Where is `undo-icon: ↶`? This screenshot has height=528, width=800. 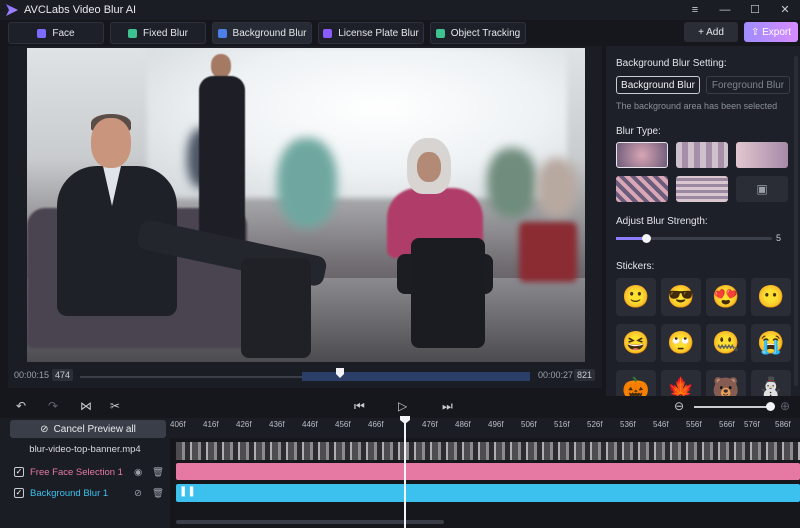 undo-icon: ↶ is located at coordinates (21, 406).